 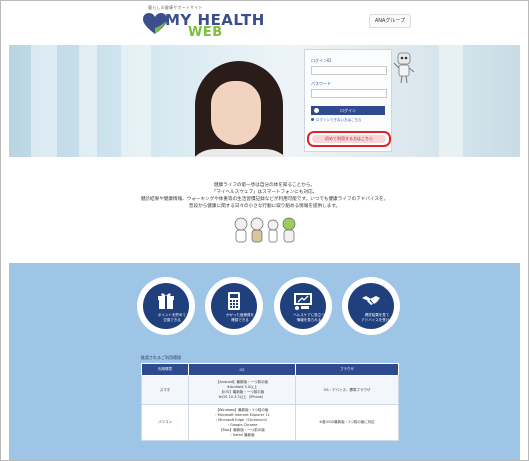 I want to click on column-header: OS, so click(x=242, y=369).